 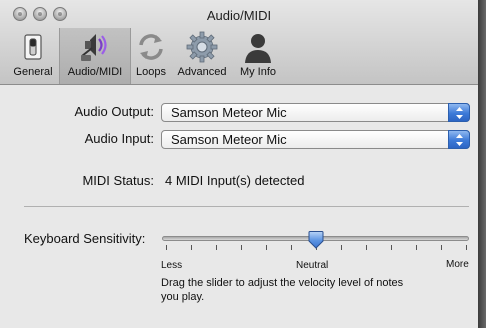 What do you see at coordinates (33, 47) in the screenshot?
I see `switch-icon` at bounding box center [33, 47].